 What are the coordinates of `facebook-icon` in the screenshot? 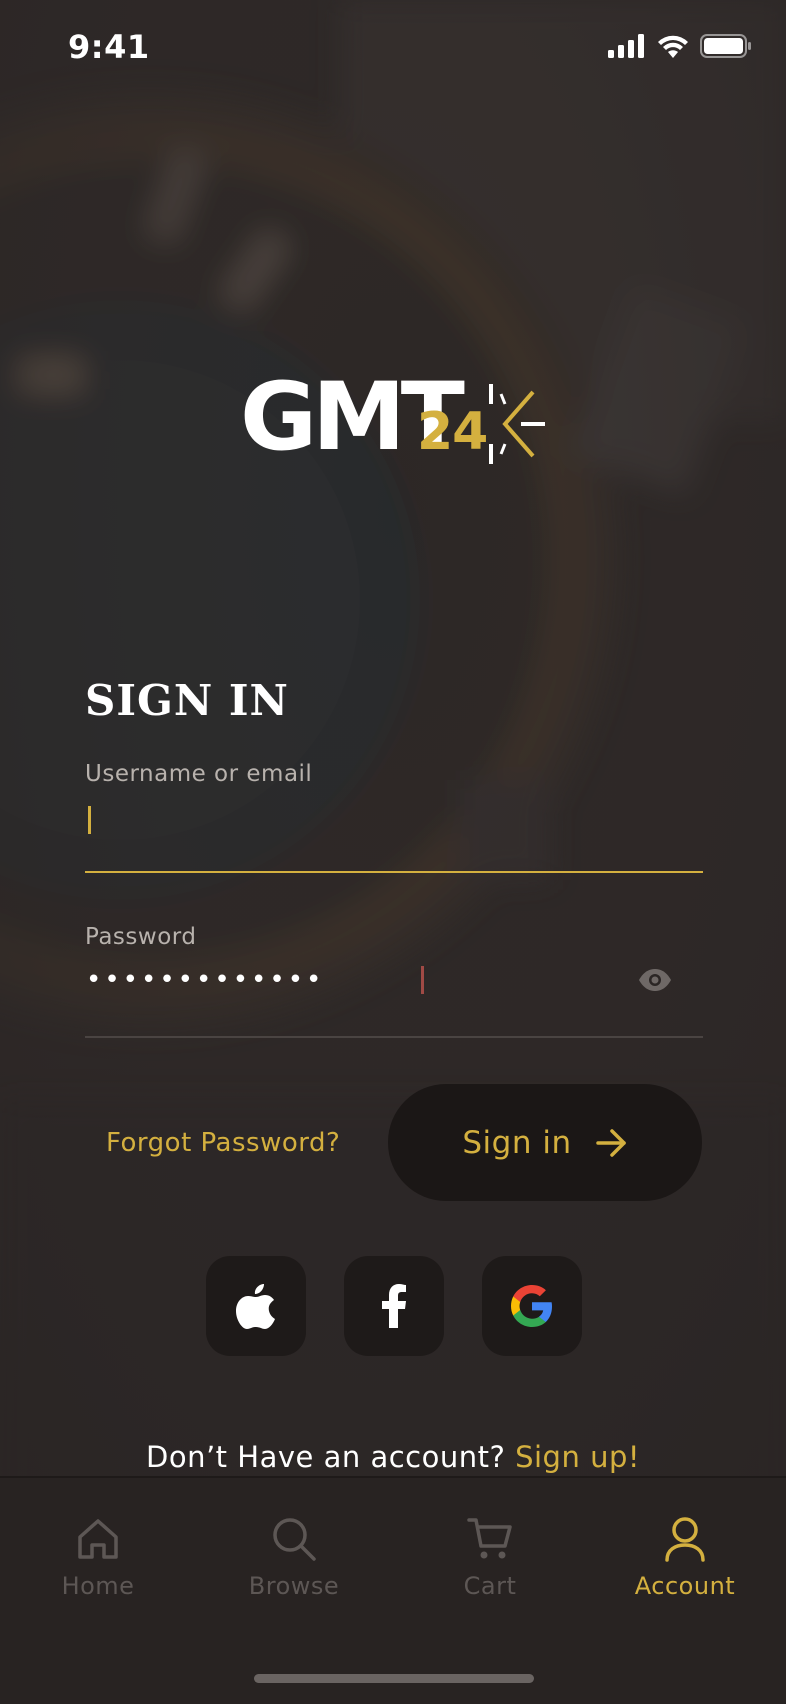 It's located at (394, 1306).